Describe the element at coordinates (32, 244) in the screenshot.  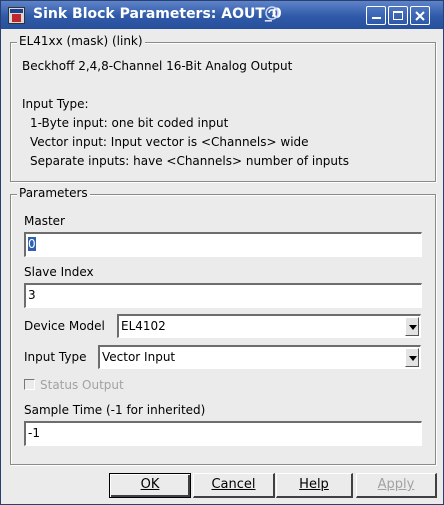
I see `master-value: 0` at that location.